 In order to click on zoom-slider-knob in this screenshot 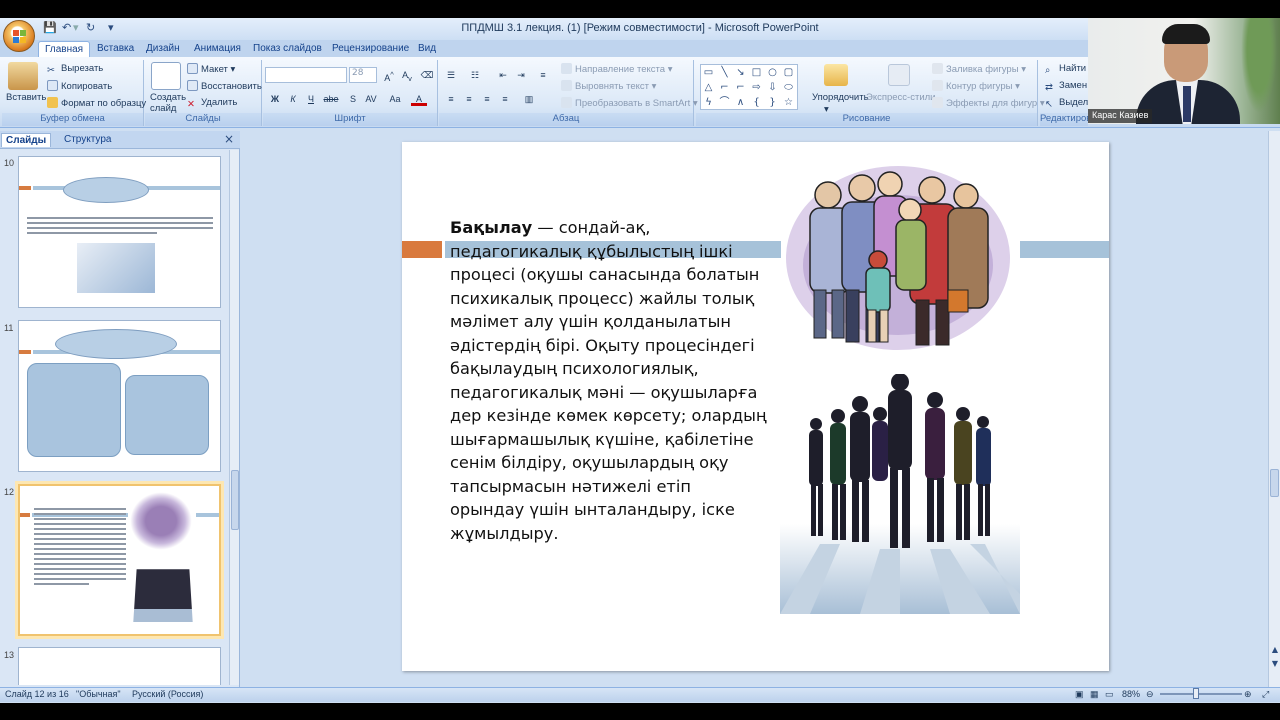, I will do `click(1196, 693)`.